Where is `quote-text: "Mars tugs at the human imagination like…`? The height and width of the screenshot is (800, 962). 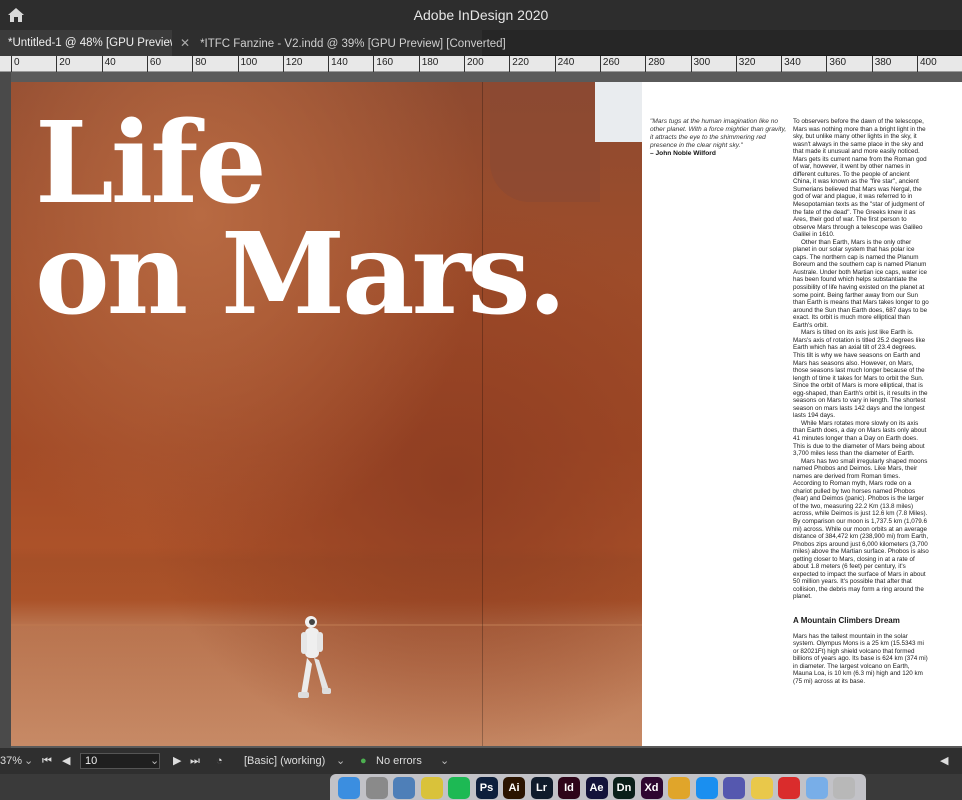 quote-text: "Mars tugs at the human imagination like… is located at coordinates (718, 133).